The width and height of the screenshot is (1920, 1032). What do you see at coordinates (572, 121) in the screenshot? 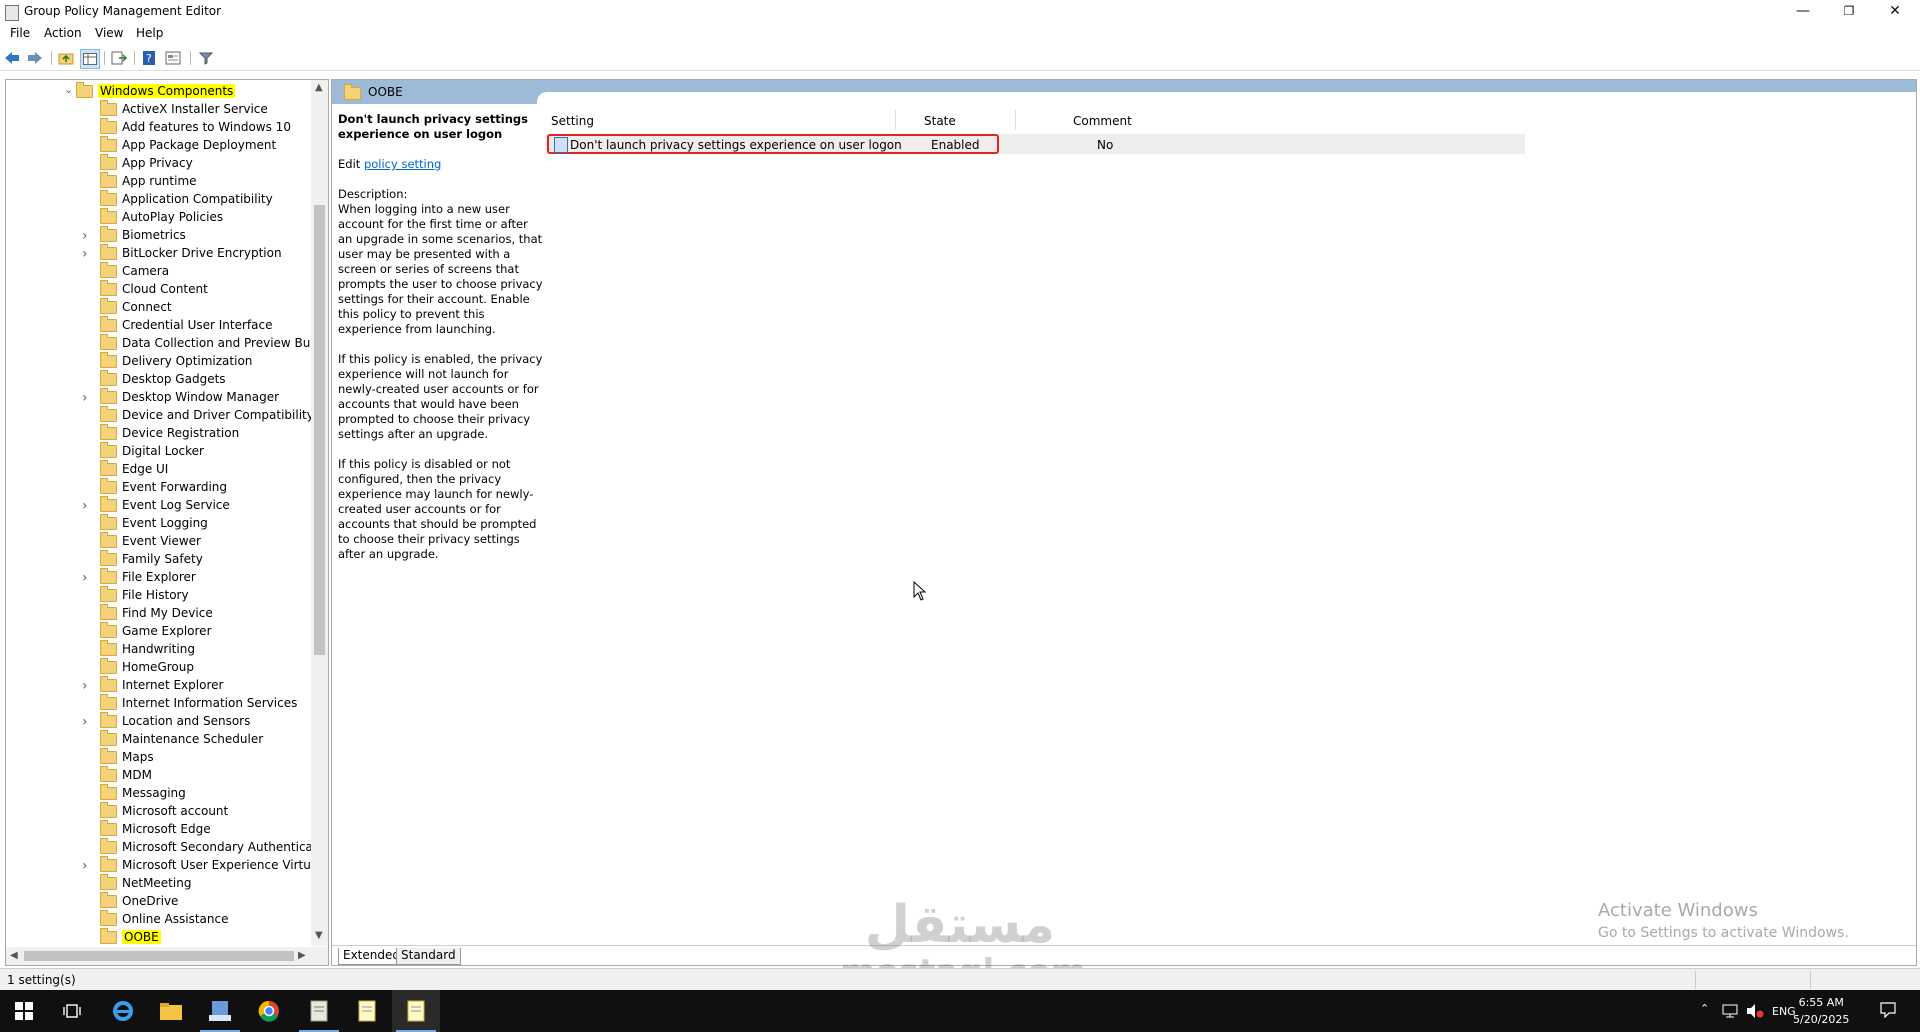
I see `column-header-setting: Setting` at bounding box center [572, 121].